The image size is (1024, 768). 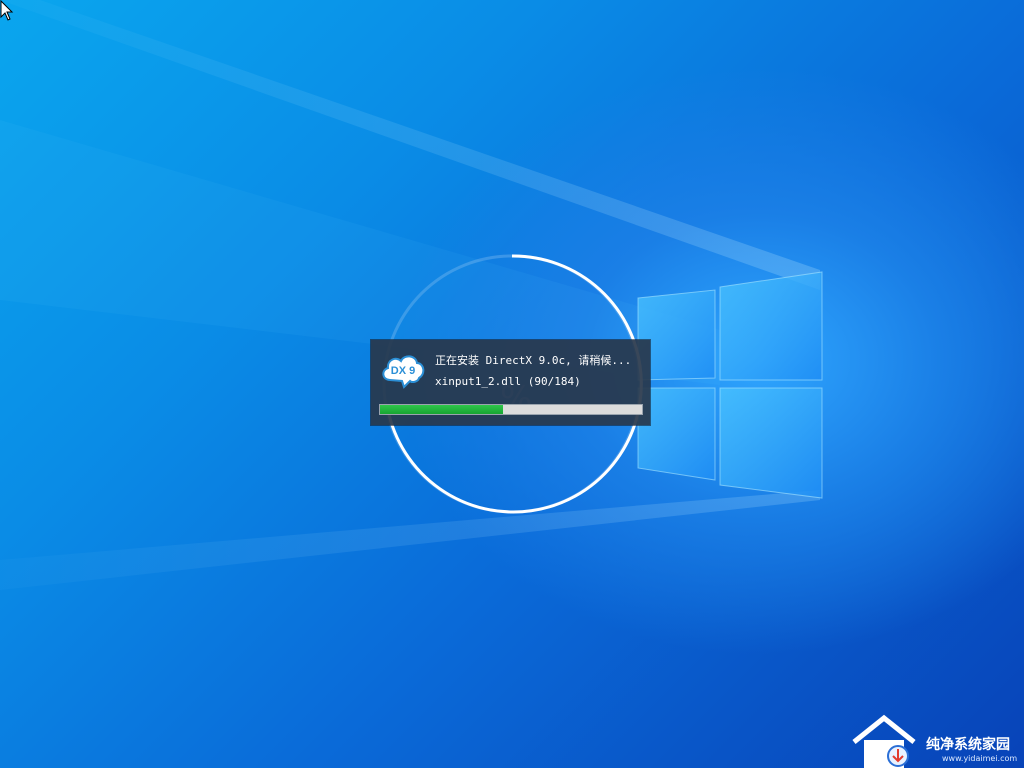 What do you see at coordinates (968, 745) in the screenshot?
I see `watermark-site-name: 纯净系统家园` at bounding box center [968, 745].